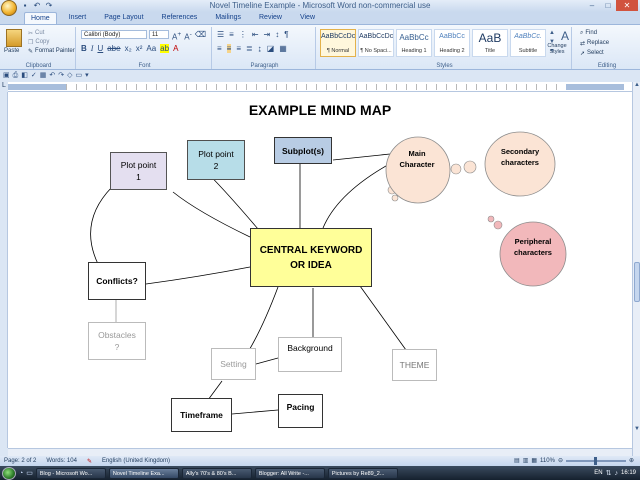 Image resolution: width=640 pixels, height=480 pixels. I want to click on view-full-screen-icon: ▥, so click(526, 460).